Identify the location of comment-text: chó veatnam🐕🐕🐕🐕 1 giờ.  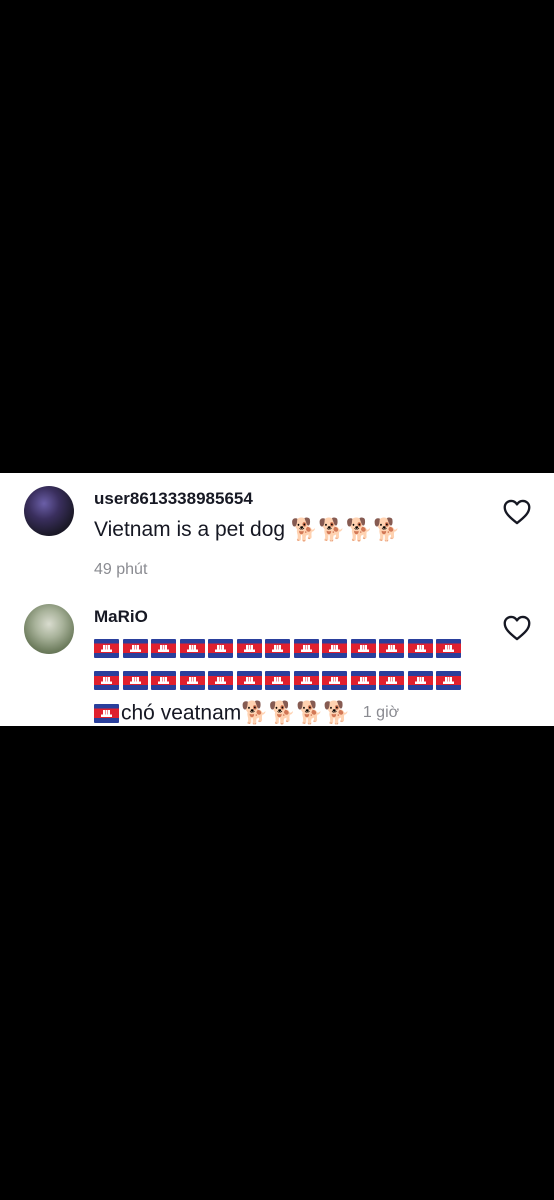
(246, 713).